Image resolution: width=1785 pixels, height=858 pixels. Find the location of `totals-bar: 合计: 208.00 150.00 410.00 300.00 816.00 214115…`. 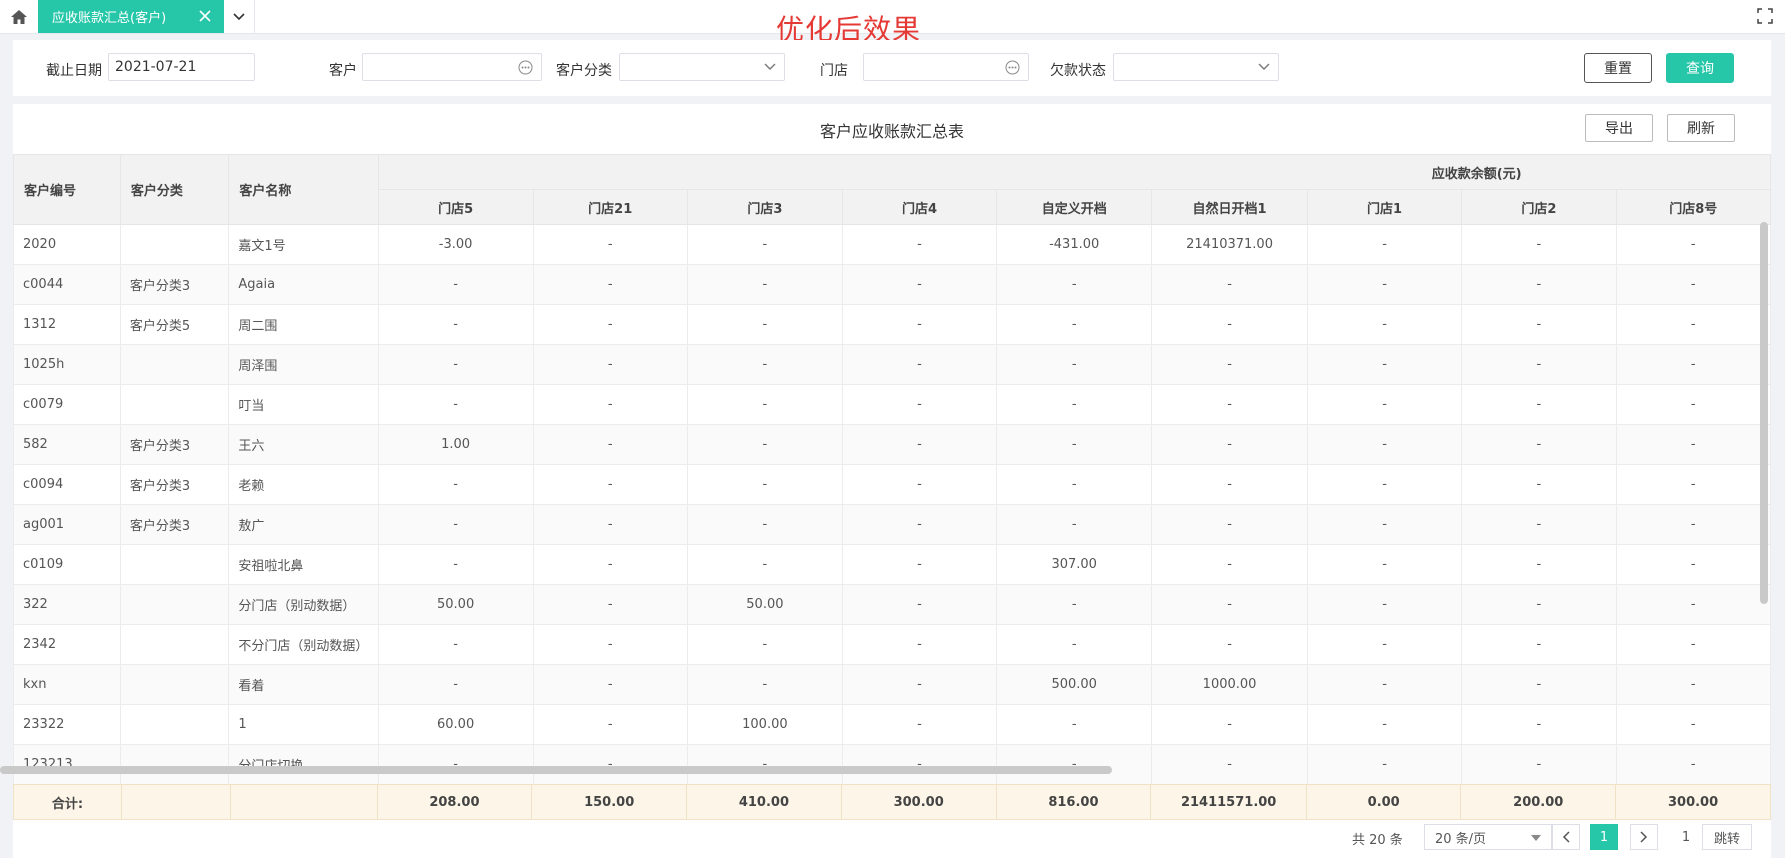

totals-bar: 合计: 208.00 150.00 410.00 300.00 816.00 214115… is located at coordinates (891, 802).